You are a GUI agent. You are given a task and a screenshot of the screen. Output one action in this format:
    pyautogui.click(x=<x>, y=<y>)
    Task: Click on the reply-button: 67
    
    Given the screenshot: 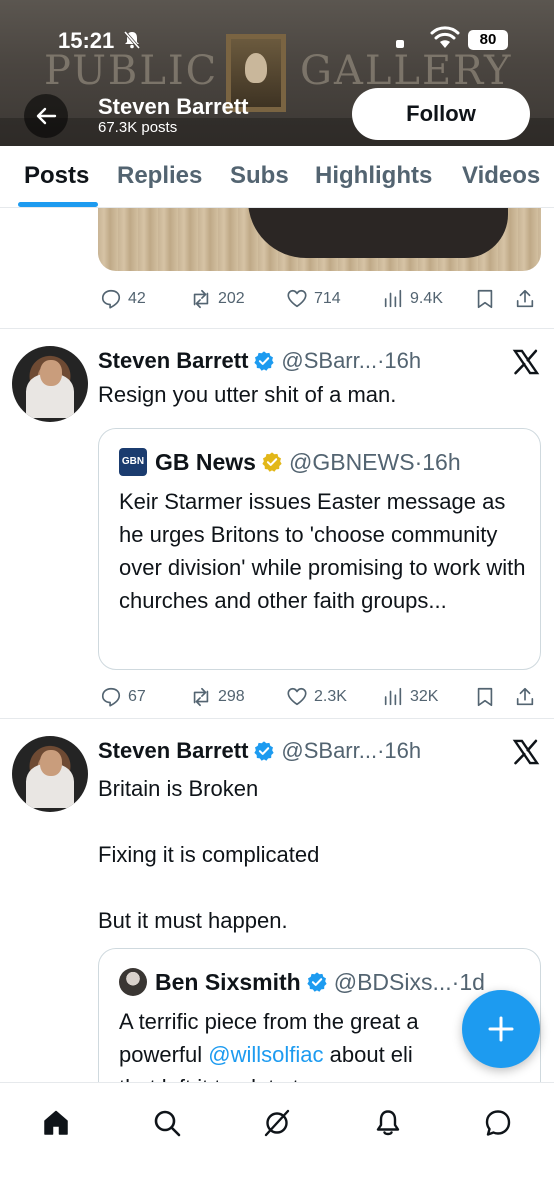 What is the action you would take?
    pyautogui.click(x=123, y=697)
    